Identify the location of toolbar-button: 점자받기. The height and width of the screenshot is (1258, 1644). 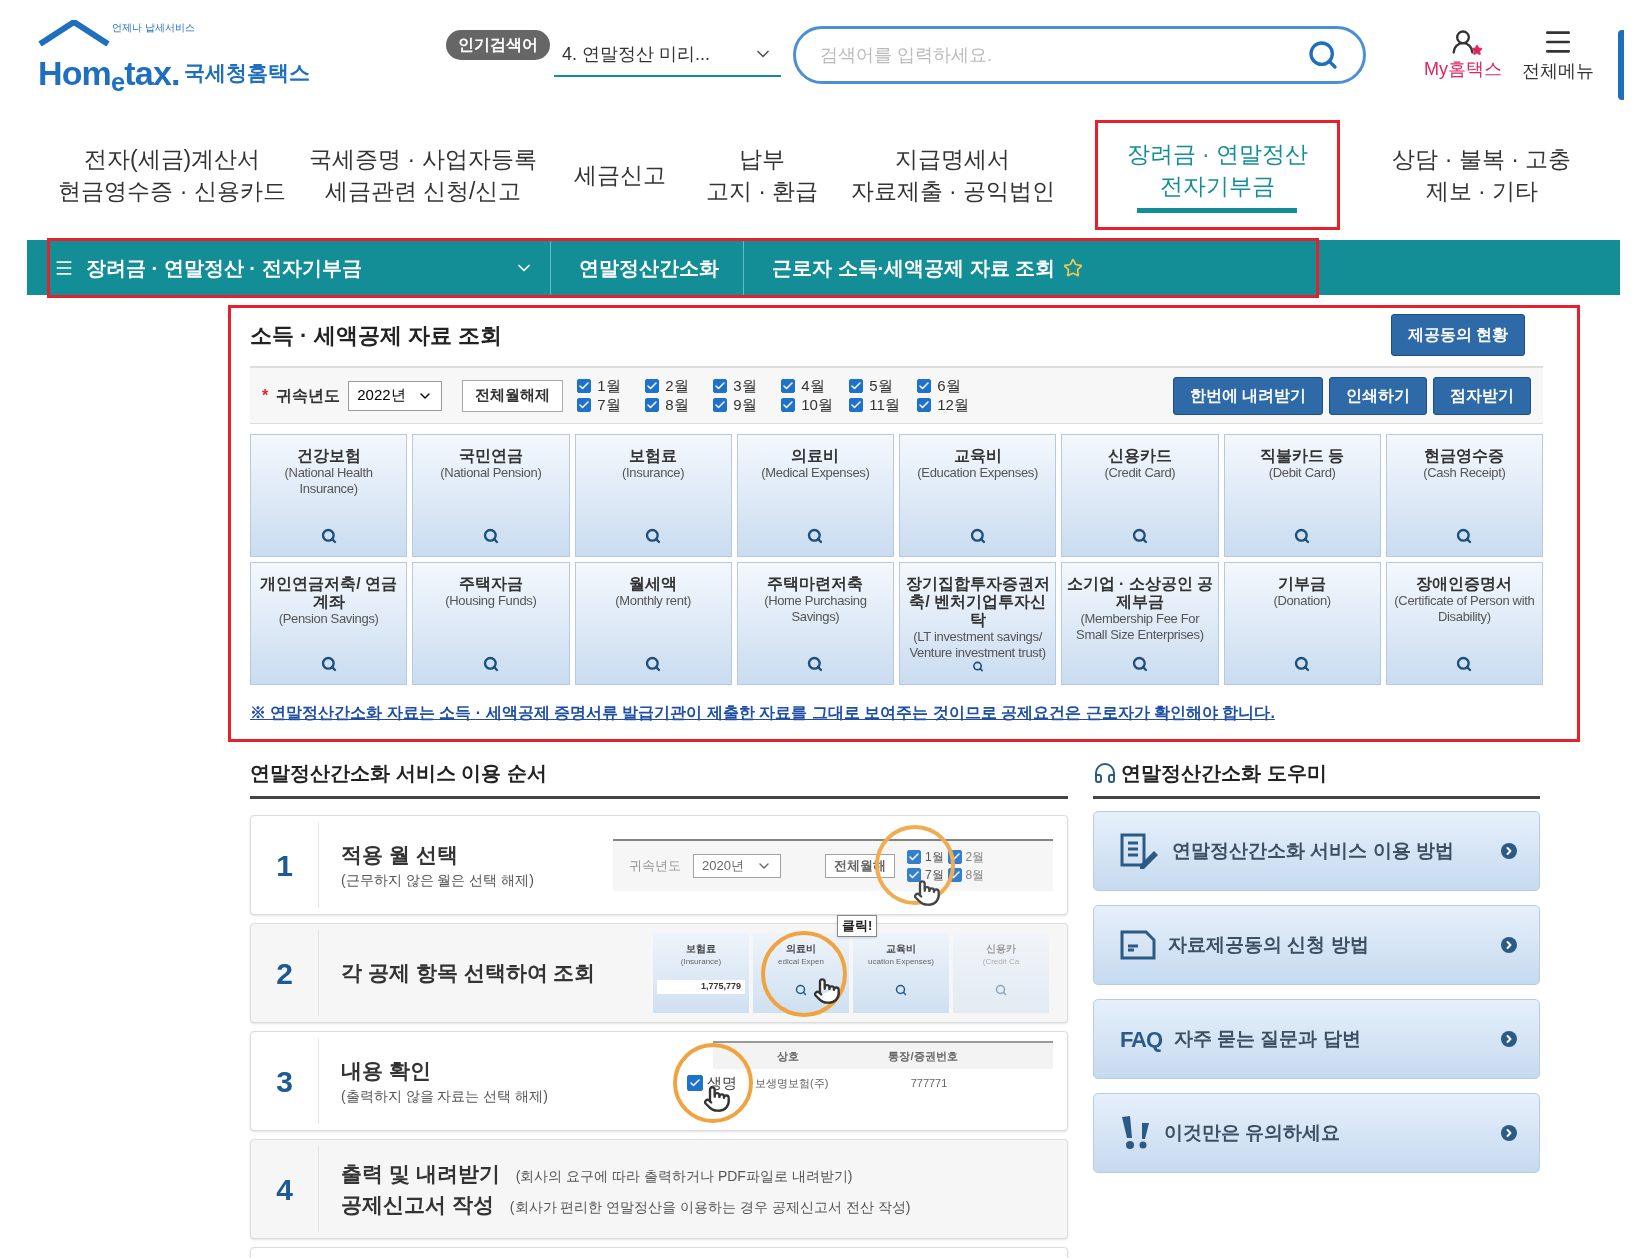
(1482, 395).